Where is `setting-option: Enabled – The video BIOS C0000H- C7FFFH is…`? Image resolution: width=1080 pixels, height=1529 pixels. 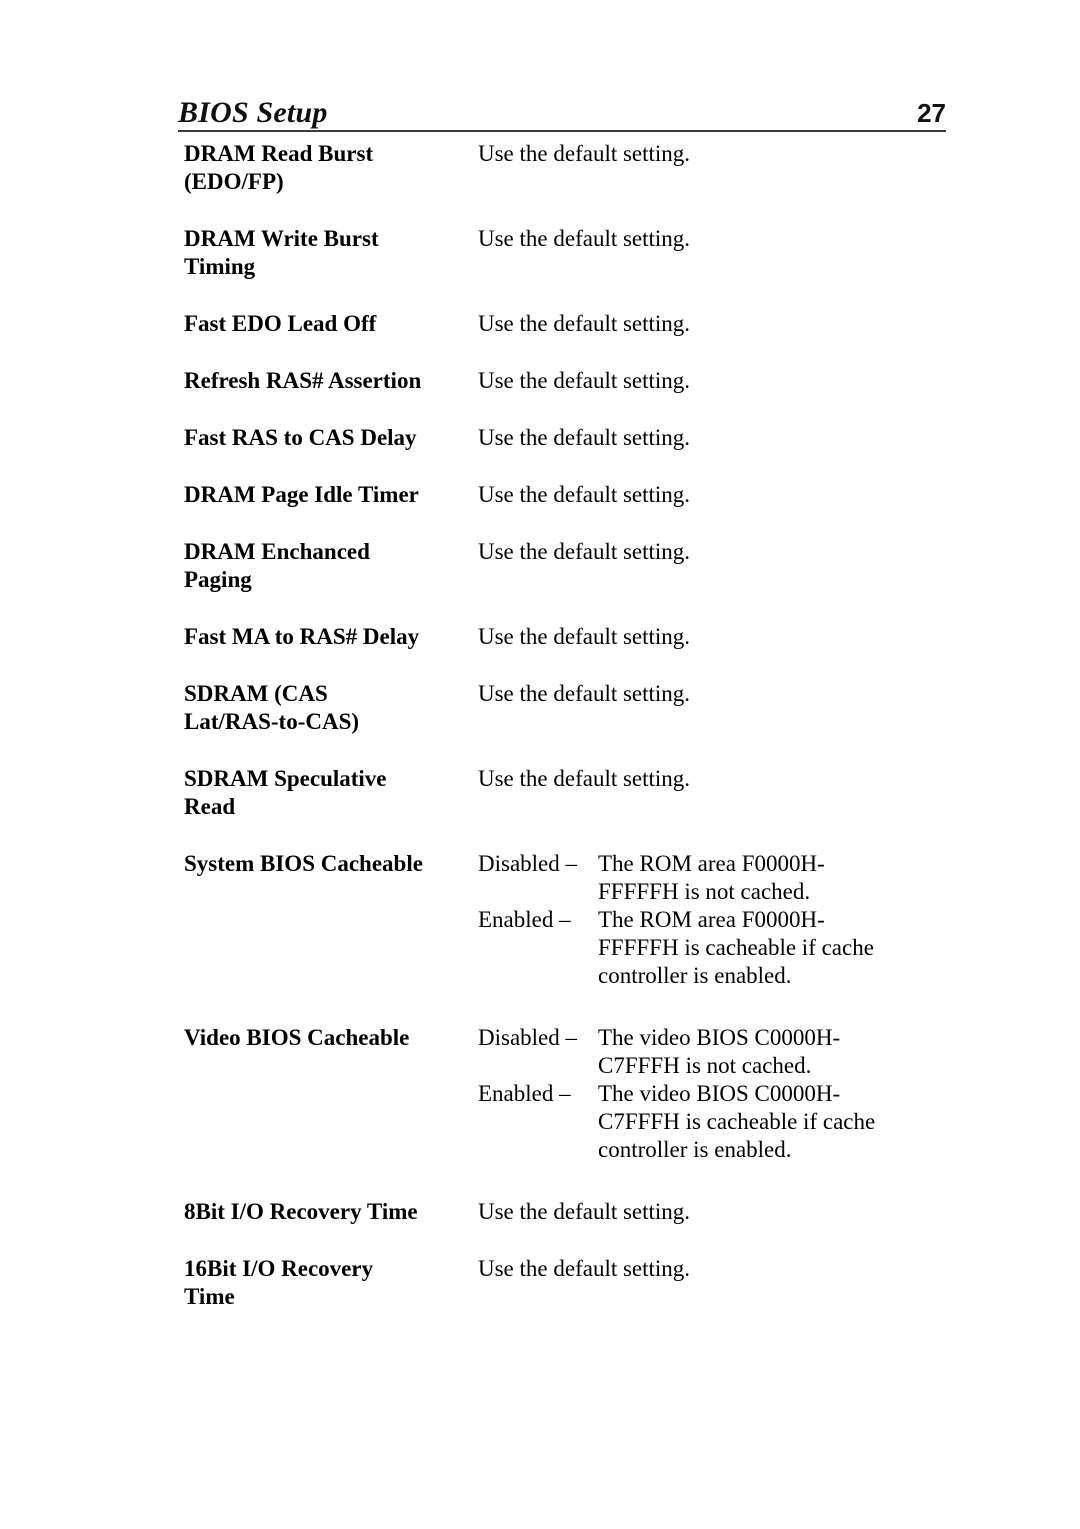 setting-option: Enabled – The video BIOS C0000H- C7FFFH is… is located at coordinates (711, 1122).